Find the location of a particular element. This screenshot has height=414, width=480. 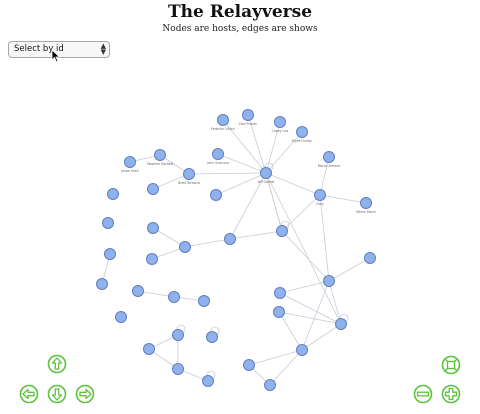

graph-node: Jason Snell is located at coordinates (129, 165).